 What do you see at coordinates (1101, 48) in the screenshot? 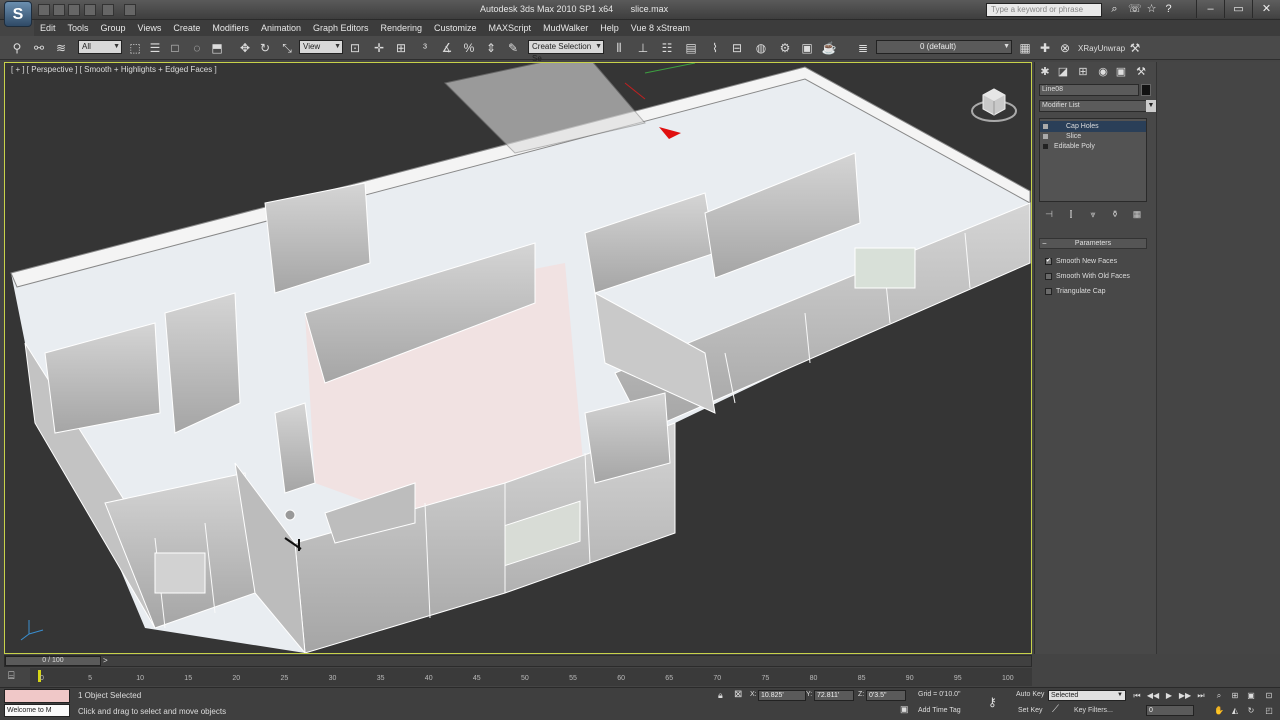
I see `xray-unwrap-label: XRayUnwrap` at bounding box center [1101, 48].